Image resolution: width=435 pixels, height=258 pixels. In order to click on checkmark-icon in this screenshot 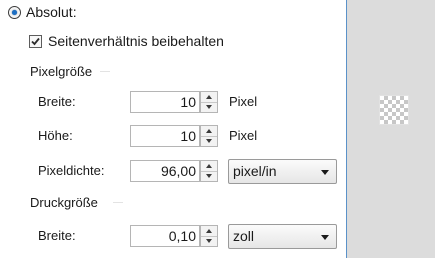, I will do `click(35, 41)`.